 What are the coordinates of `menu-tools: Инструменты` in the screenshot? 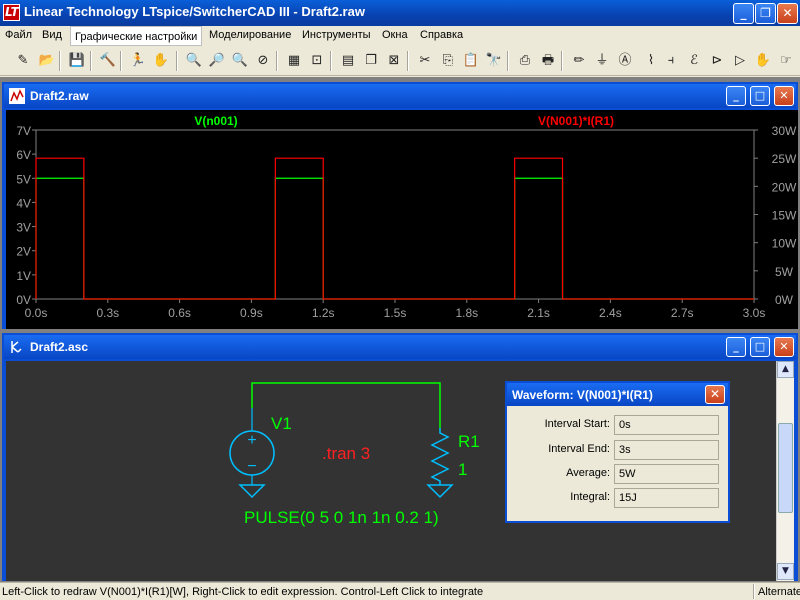 It's located at (336, 35).